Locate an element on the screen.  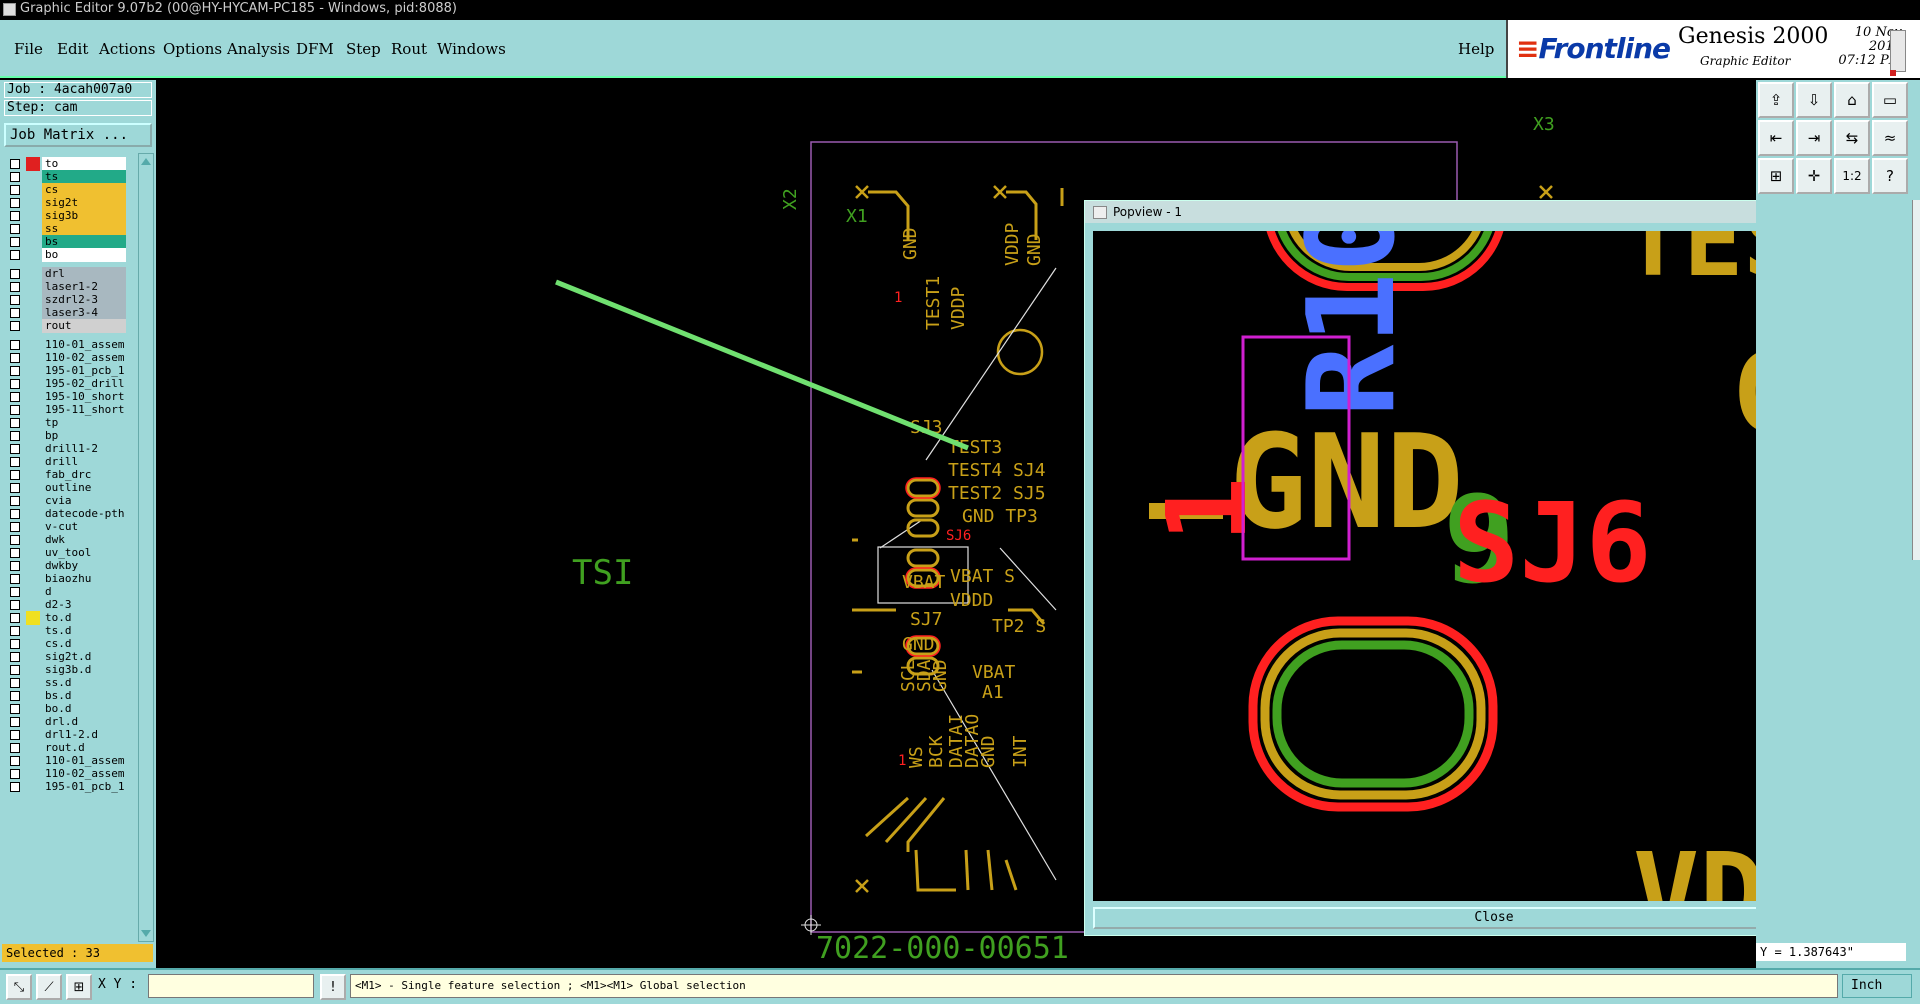
layer-row: to is located at coordinates (70, 164).